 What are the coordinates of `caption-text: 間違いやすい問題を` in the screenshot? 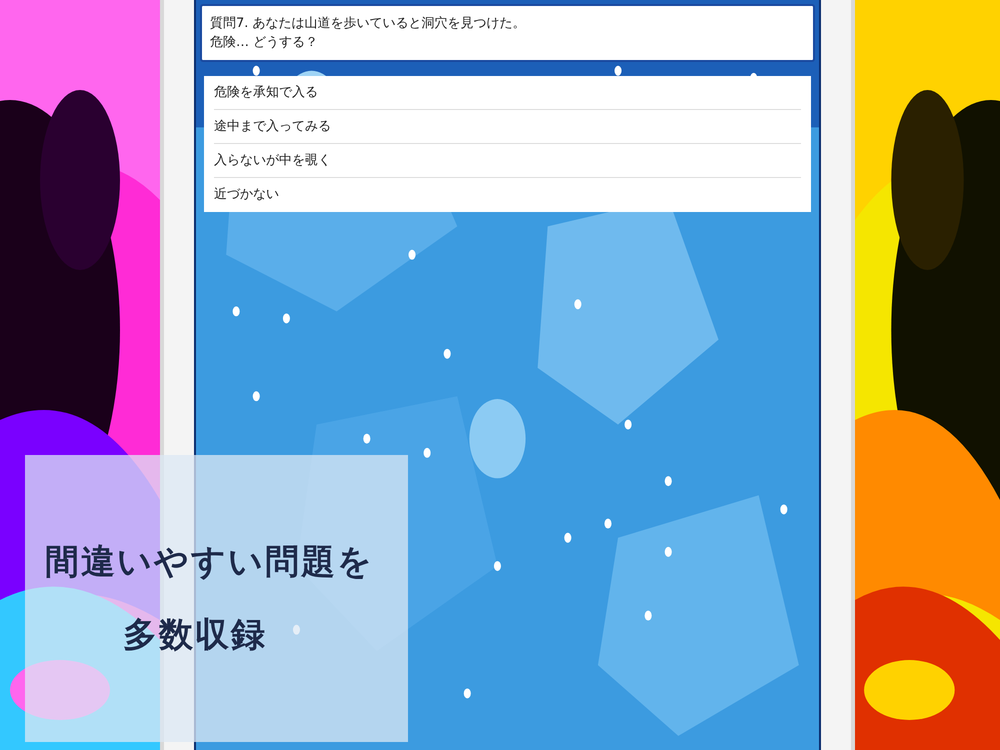 It's located at (210, 562).